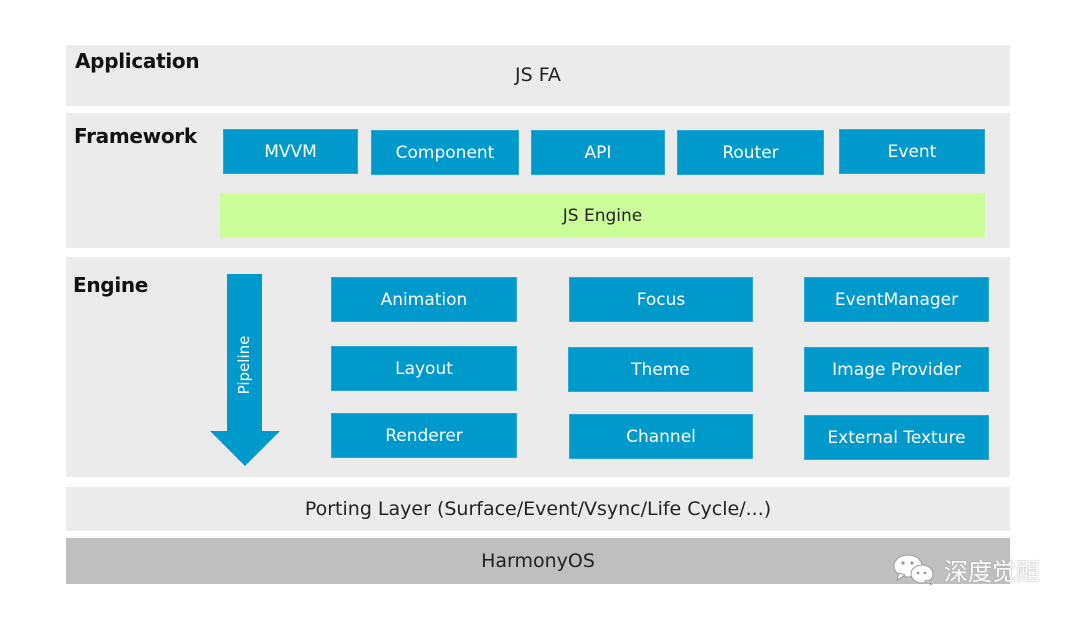 The width and height of the screenshot is (1080, 620). Describe the element at coordinates (445, 152) in the screenshot. I see `framework-module-component: Component` at that location.